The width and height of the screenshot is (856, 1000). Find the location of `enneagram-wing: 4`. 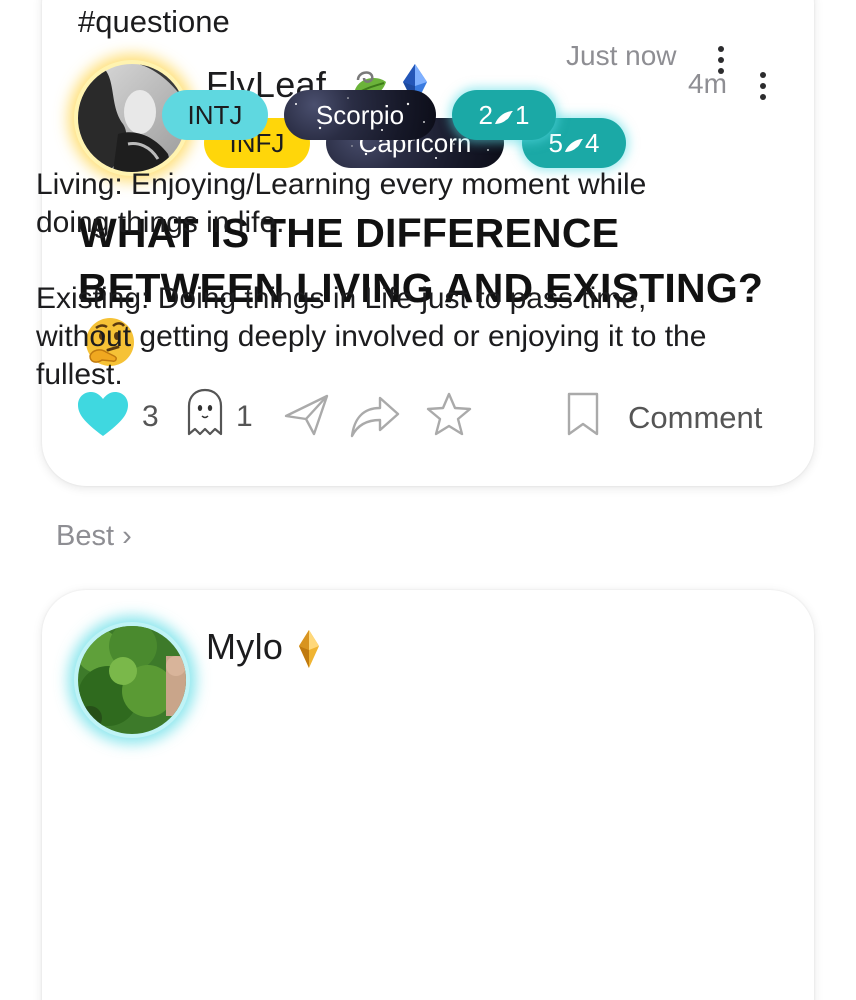

enneagram-wing: 4 is located at coordinates (592, 143).